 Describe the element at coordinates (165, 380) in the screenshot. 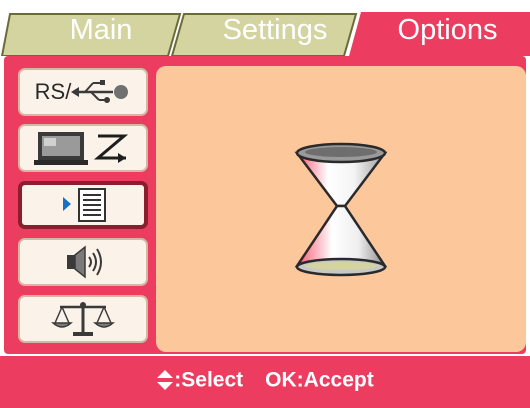

I see `up-down-arrow-icon` at that location.